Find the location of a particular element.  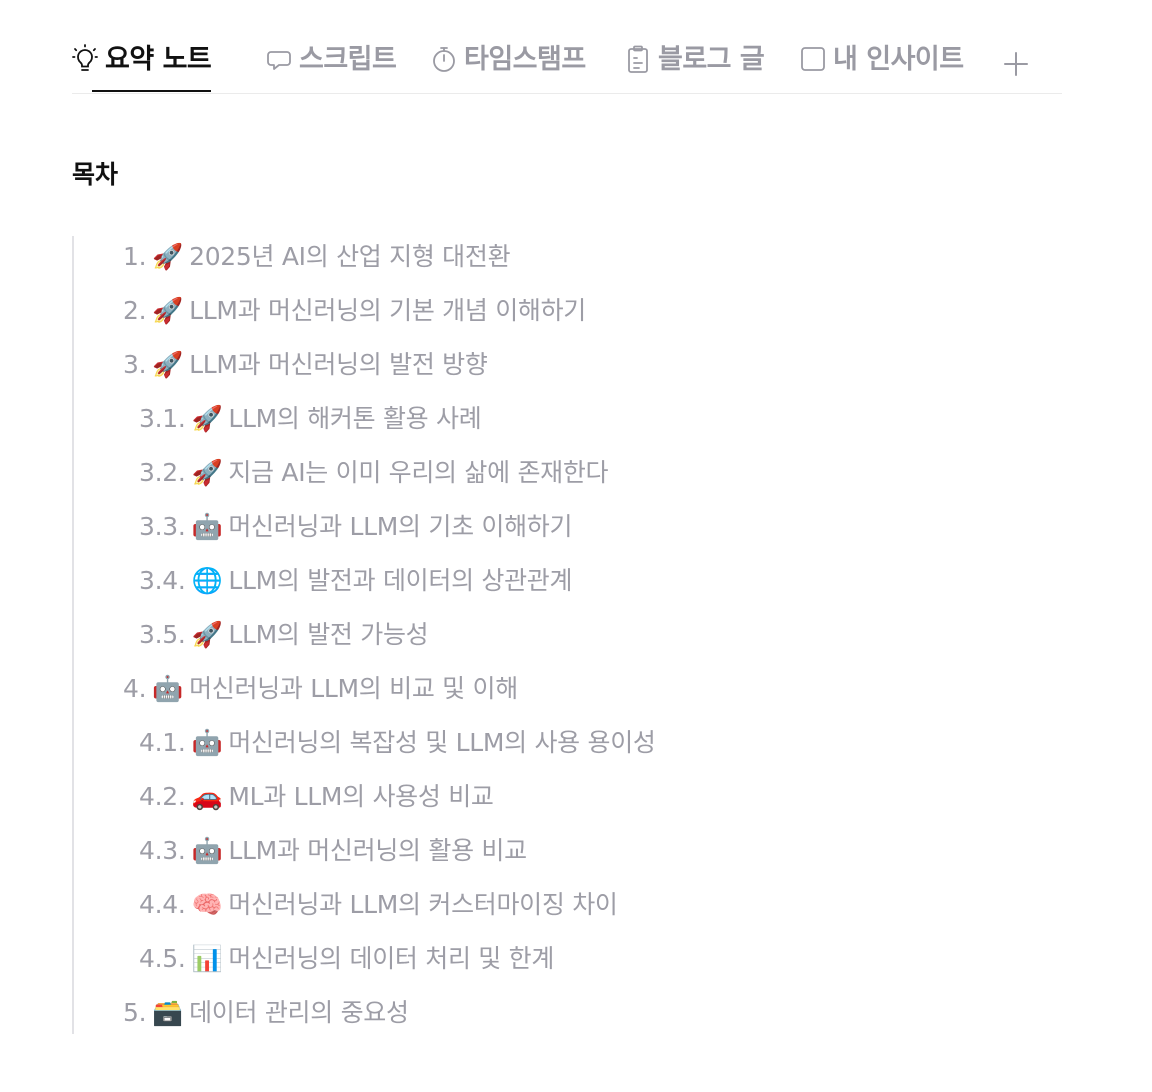

add-tab-button is located at coordinates (1016, 64).